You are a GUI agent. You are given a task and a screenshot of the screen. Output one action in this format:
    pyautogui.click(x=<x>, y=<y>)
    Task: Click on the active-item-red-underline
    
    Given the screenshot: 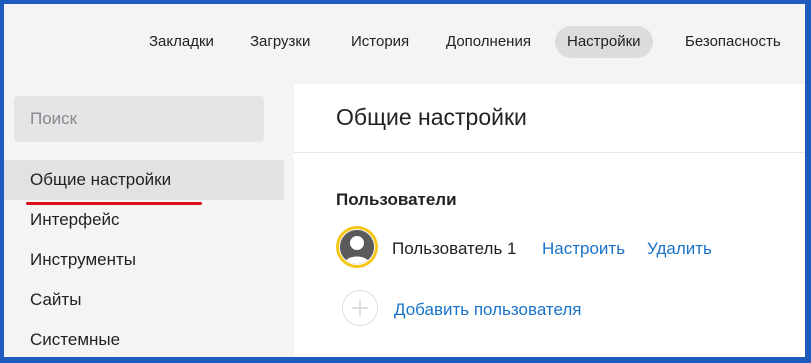 What is the action you would take?
    pyautogui.click(x=114, y=203)
    